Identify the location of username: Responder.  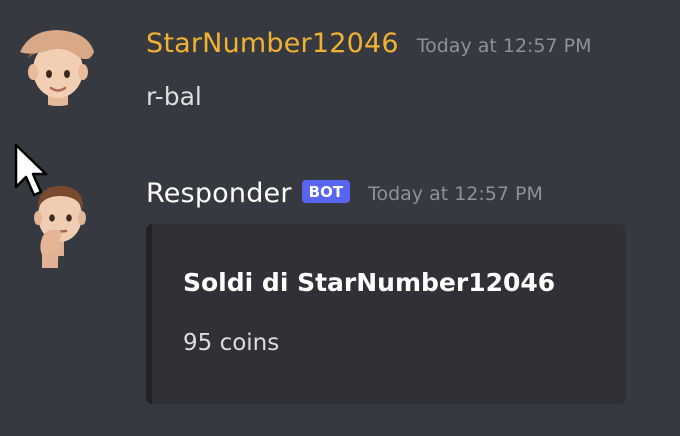
(219, 193).